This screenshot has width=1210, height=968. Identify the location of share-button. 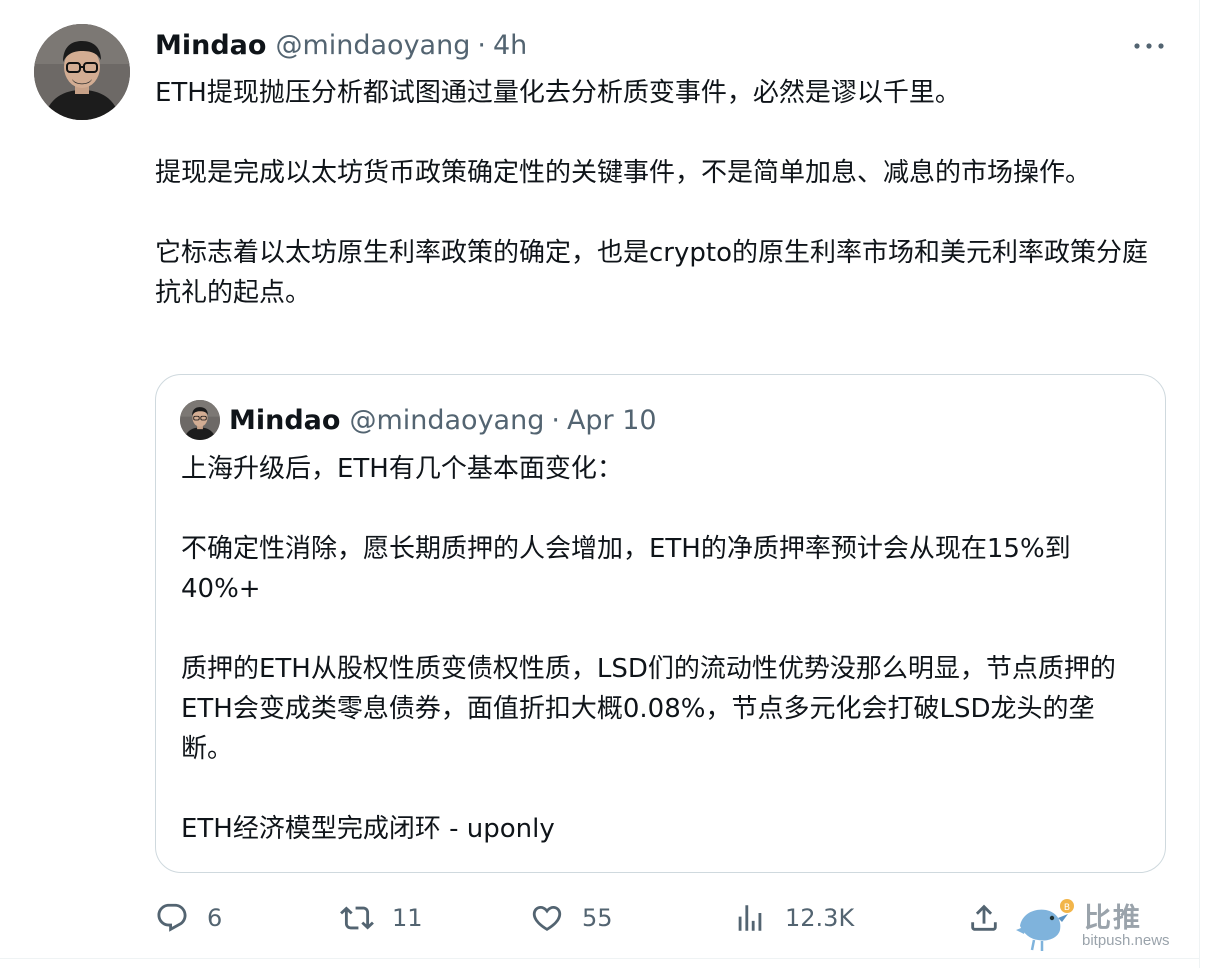
(984, 918).